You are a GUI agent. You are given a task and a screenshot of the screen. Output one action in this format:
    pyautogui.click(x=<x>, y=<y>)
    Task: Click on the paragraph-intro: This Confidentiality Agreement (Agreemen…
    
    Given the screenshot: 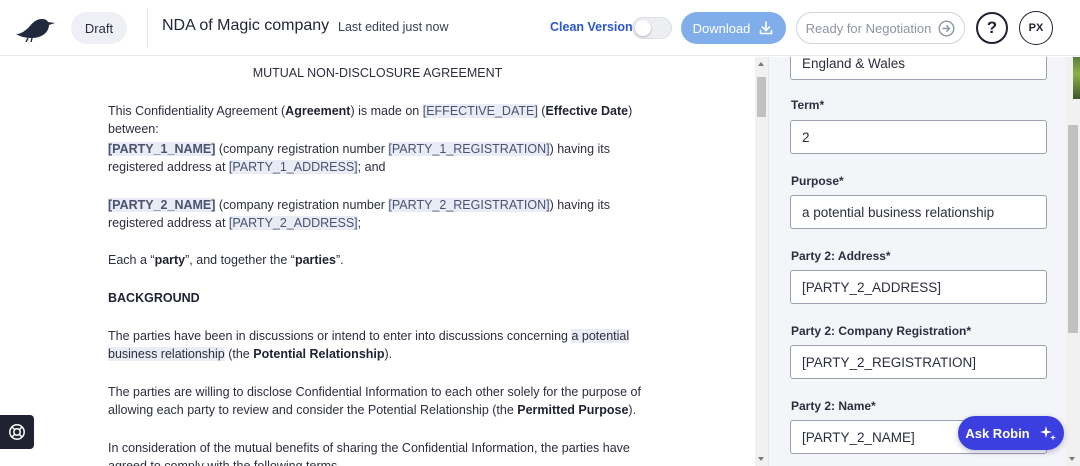 What is the action you would take?
    pyautogui.click(x=380, y=120)
    